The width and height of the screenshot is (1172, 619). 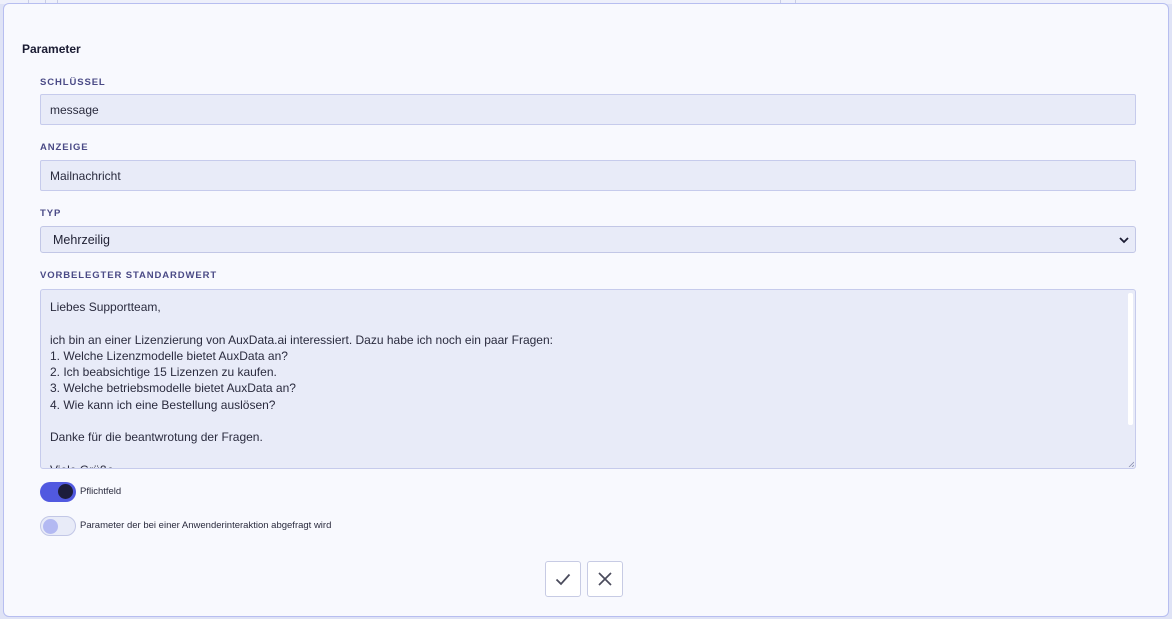 I want to click on required-toggle, so click(x=58, y=492).